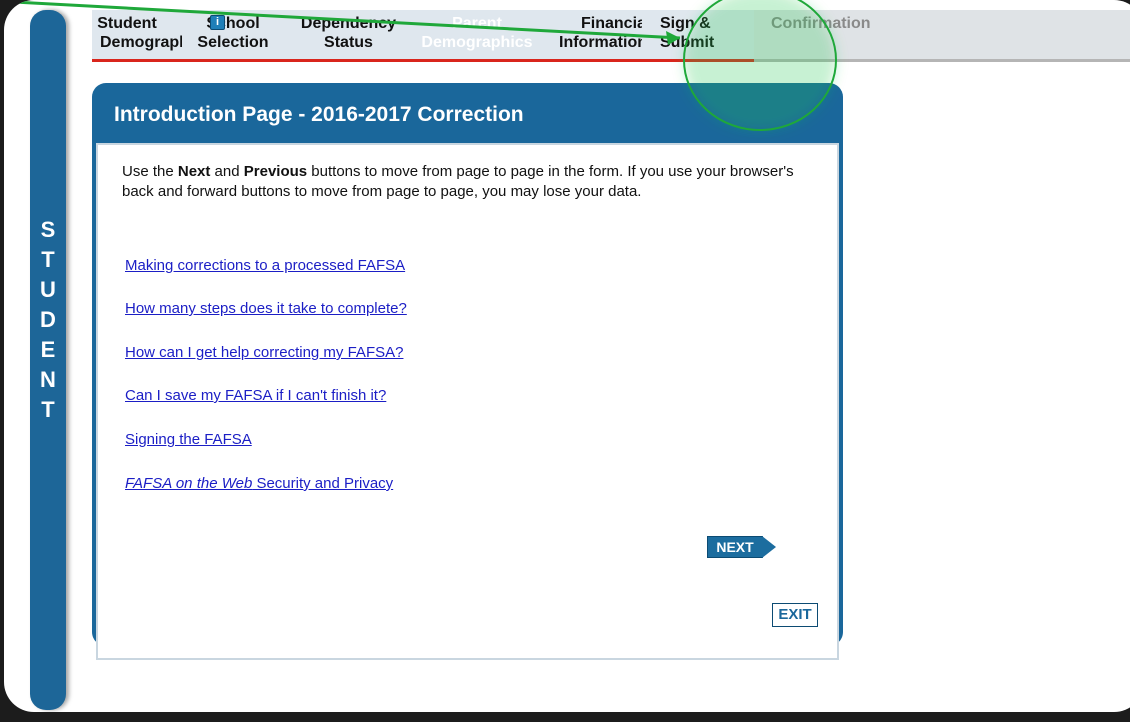 The width and height of the screenshot is (1130, 722). I want to click on tab-line: Sign &, so click(685, 23).